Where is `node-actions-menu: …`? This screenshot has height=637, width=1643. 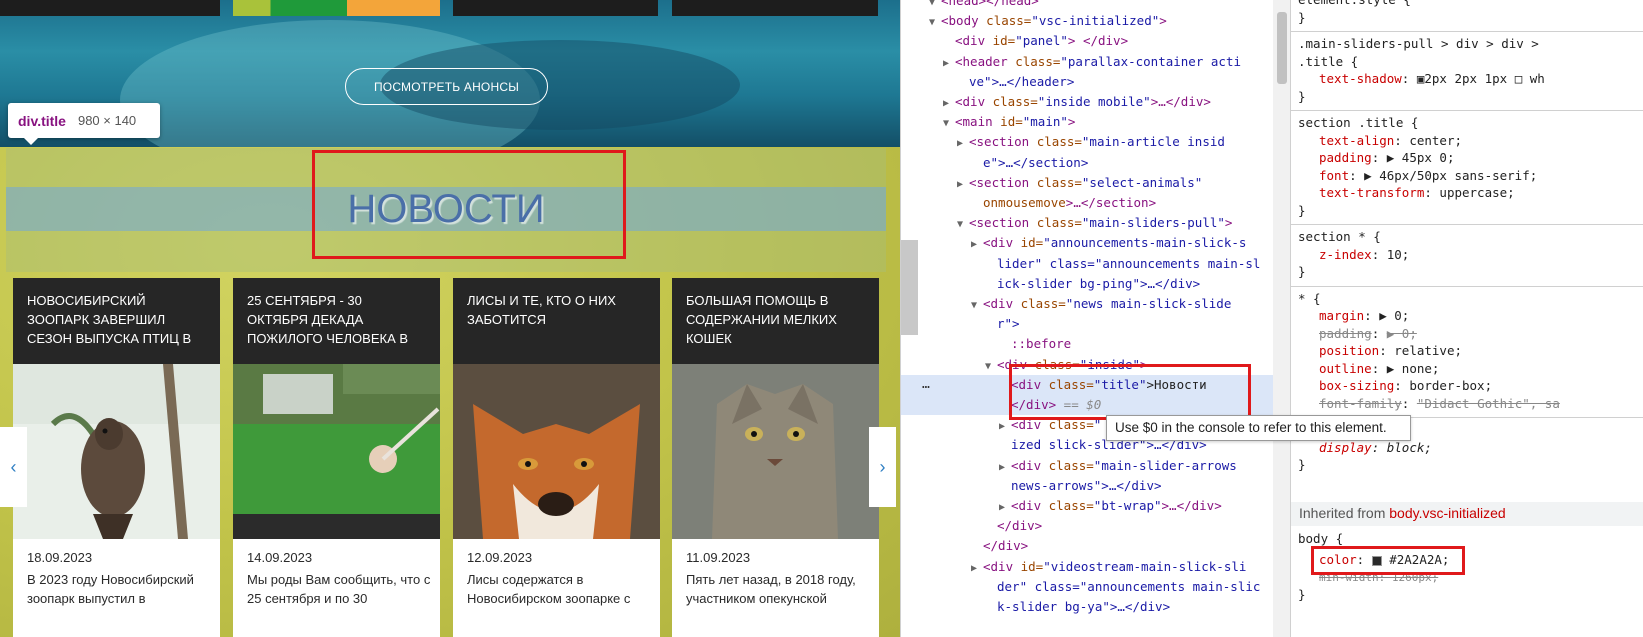 node-actions-menu: … is located at coordinates (926, 384).